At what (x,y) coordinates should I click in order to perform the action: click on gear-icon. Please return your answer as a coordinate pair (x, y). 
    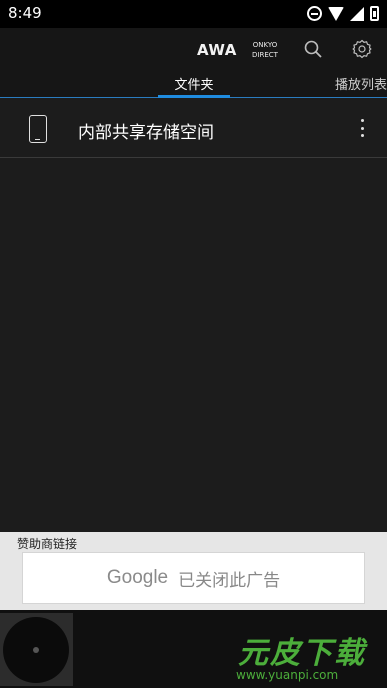
    Looking at the image, I should click on (362, 49).